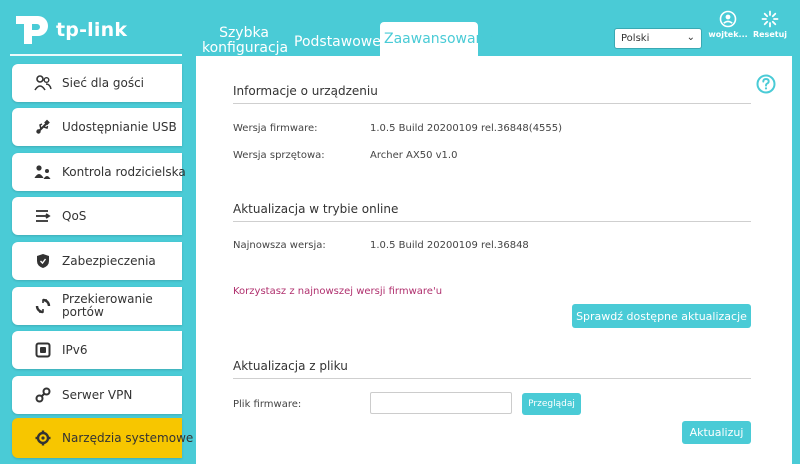  What do you see at coordinates (43, 83) in the screenshot?
I see `guests-icon` at bounding box center [43, 83].